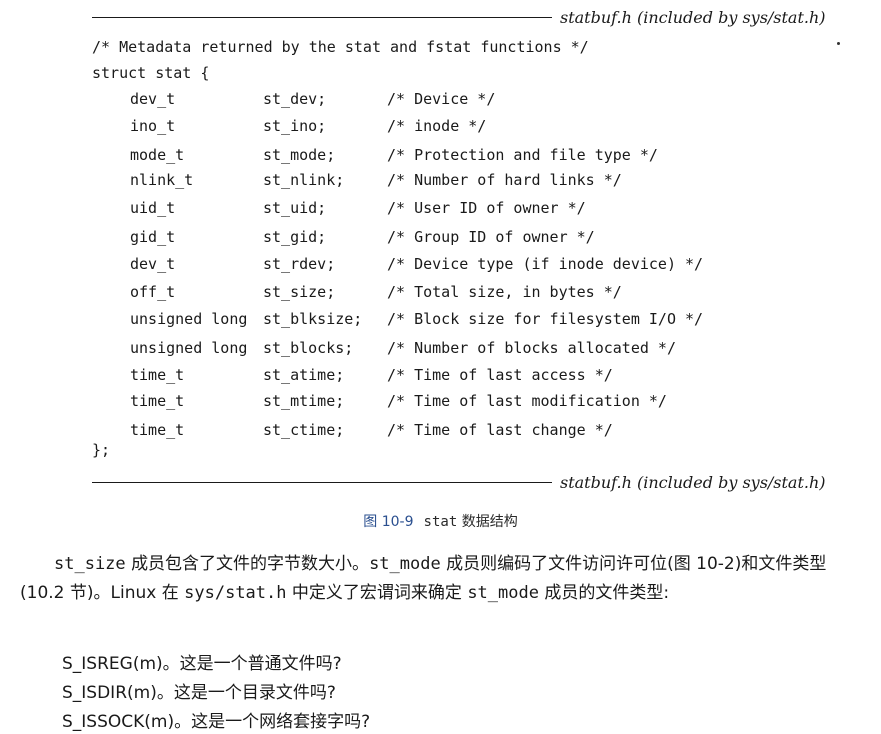  What do you see at coordinates (235, 593) in the screenshot?
I see `code-sys-stat: sys/stat.h` at bounding box center [235, 593].